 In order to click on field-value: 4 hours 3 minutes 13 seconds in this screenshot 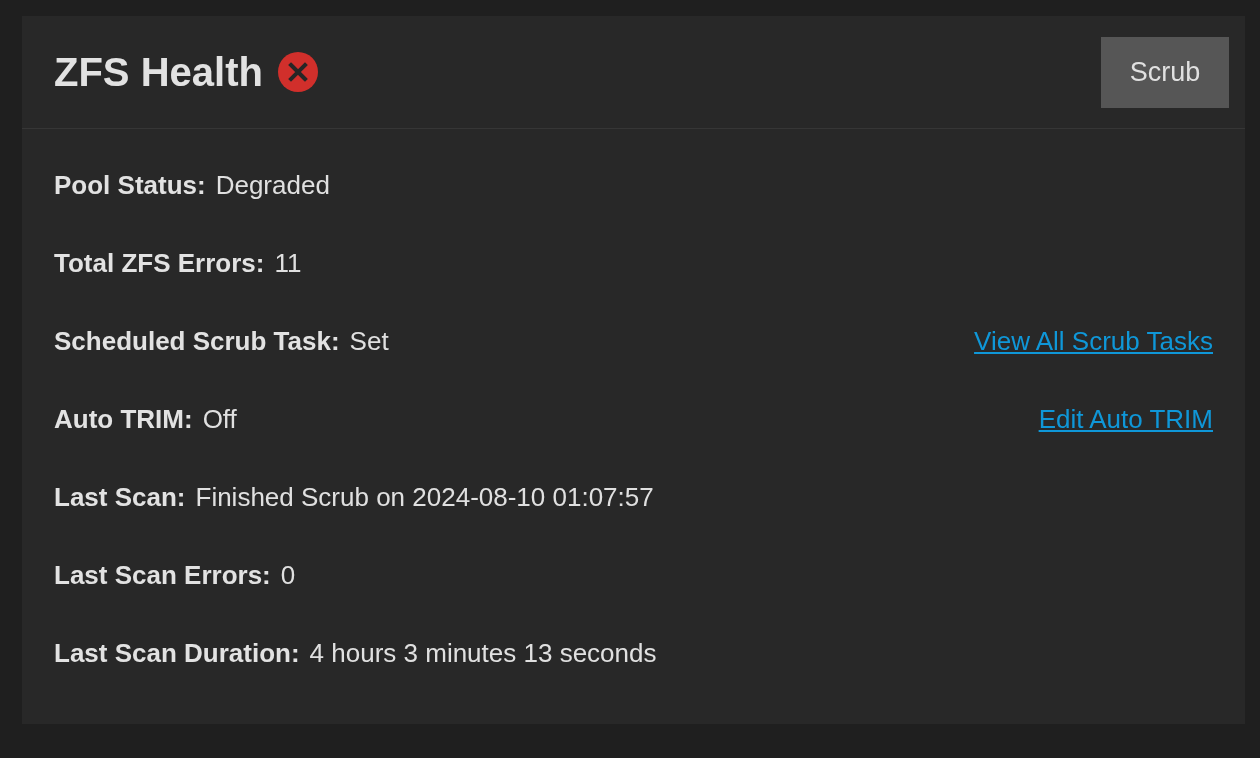, I will do `click(483, 653)`.